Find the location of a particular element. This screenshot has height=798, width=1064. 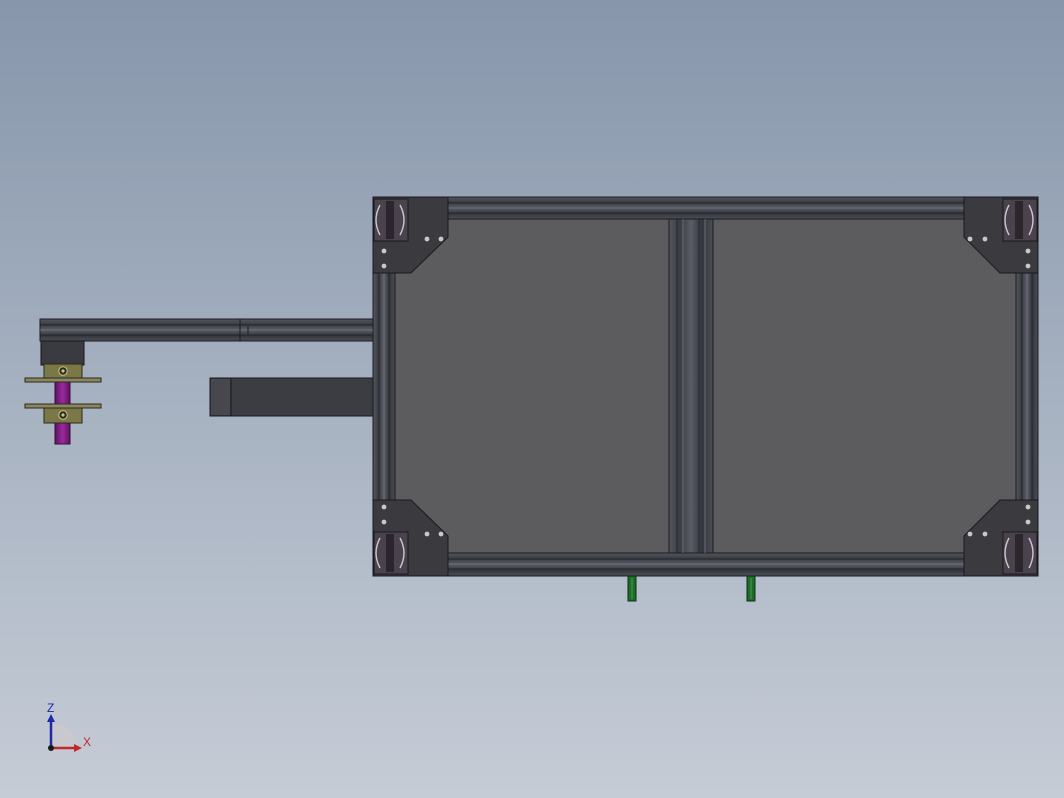

actuator-block is located at coordinates (291, 397).